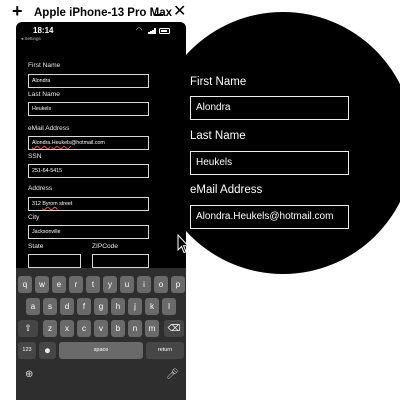 This screenshot has width=400, height=400. What do you see at coordinates (50, 204) in the screenshot?
I see `address-value-street-name: Byrom` at bounding box center [50, 204].